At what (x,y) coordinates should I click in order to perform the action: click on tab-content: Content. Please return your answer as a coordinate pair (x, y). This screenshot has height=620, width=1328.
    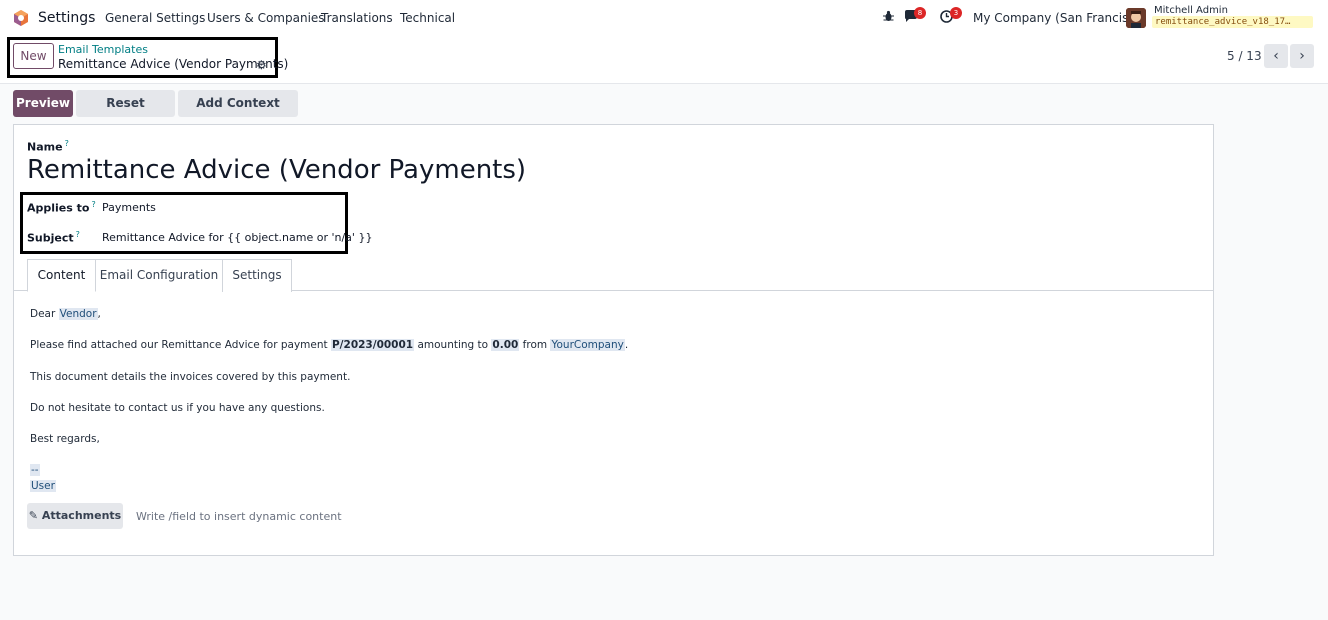
    Looking at the image, I should click on (61, 275).